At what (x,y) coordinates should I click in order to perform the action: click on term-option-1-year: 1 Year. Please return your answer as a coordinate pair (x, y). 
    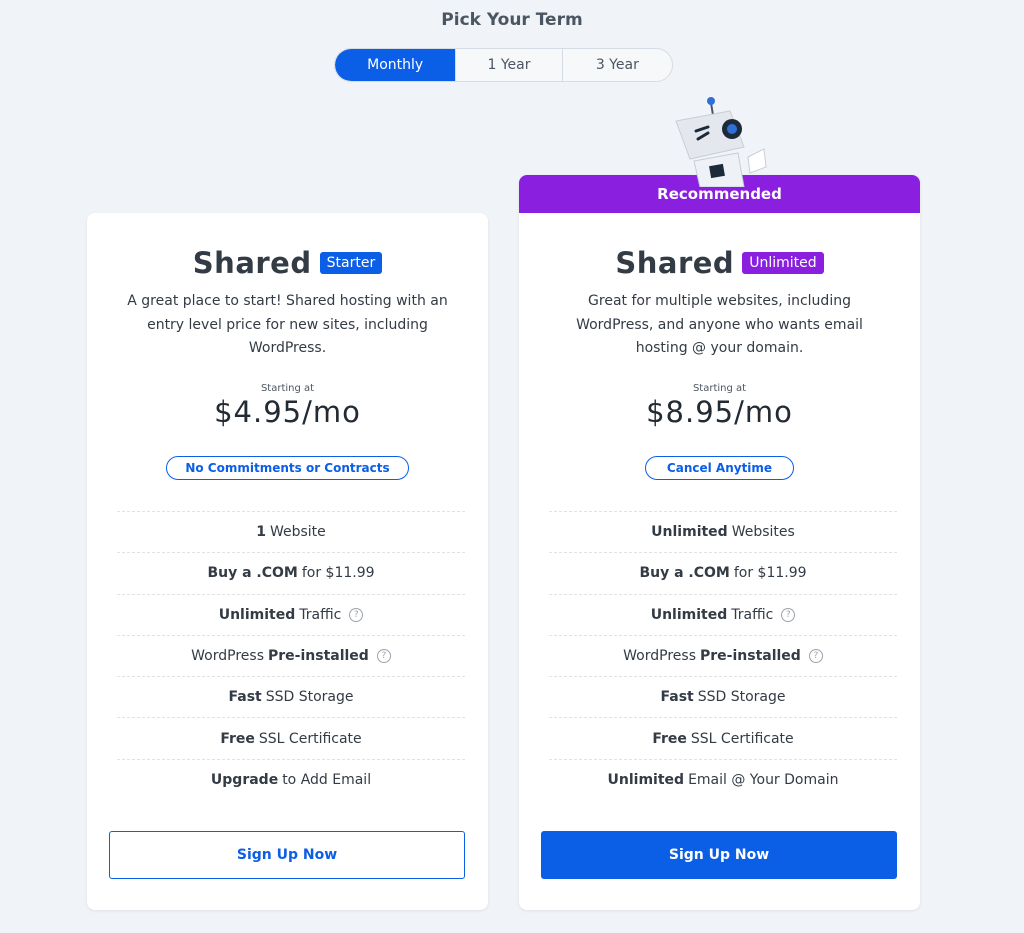
    Looking at the image, I should click on (508, 65).